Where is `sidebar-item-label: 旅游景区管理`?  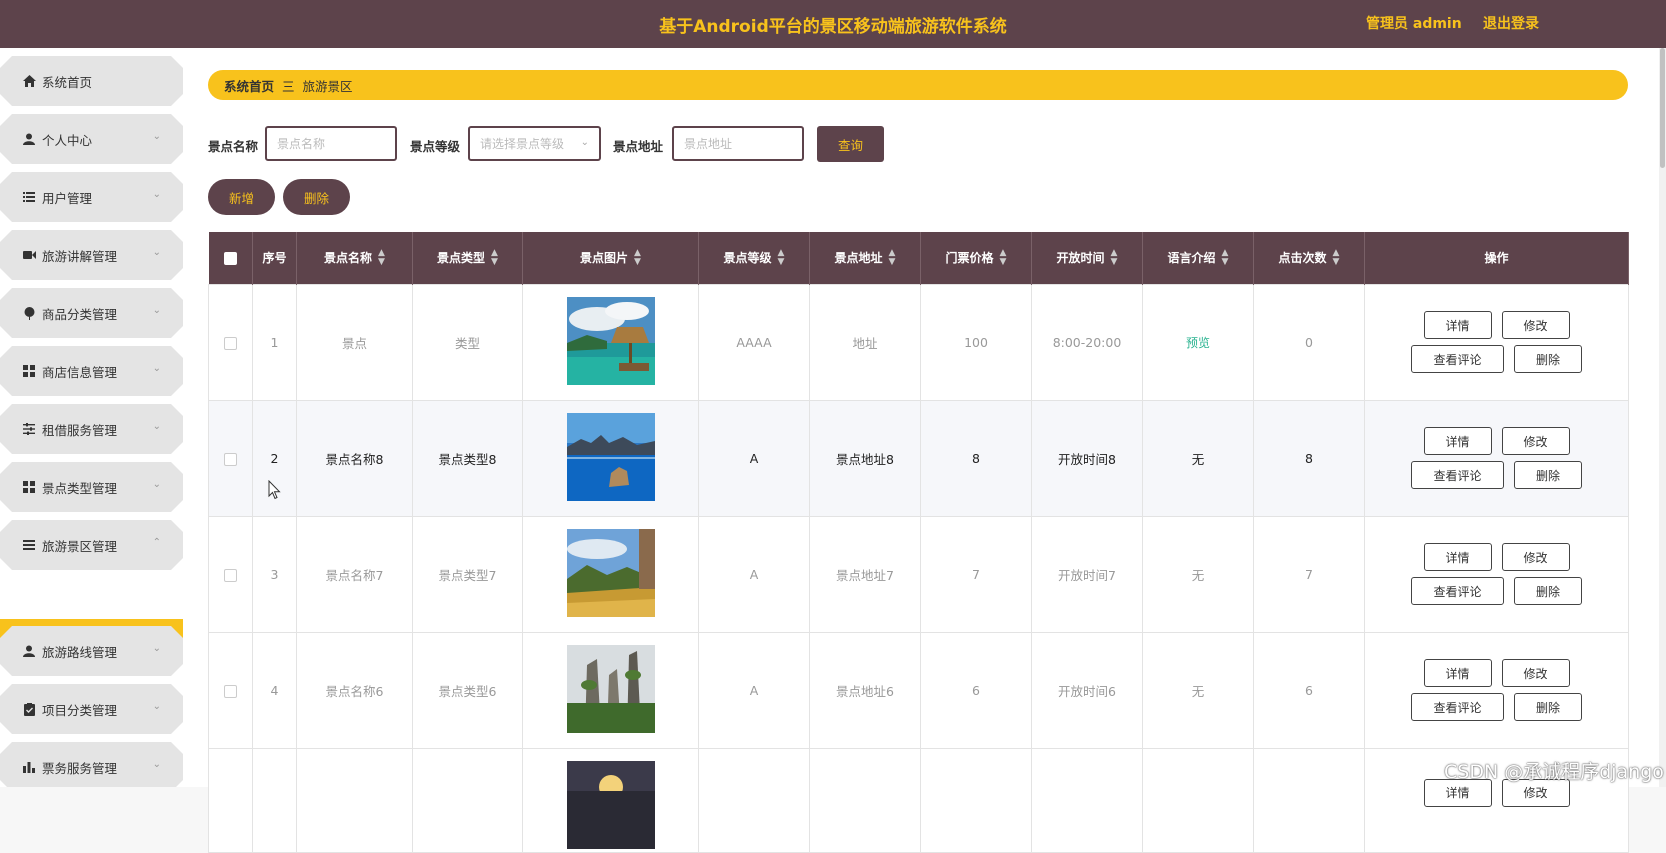
sidebar-item-label: 旅游景区管理 is located at coordinates (80, 546).